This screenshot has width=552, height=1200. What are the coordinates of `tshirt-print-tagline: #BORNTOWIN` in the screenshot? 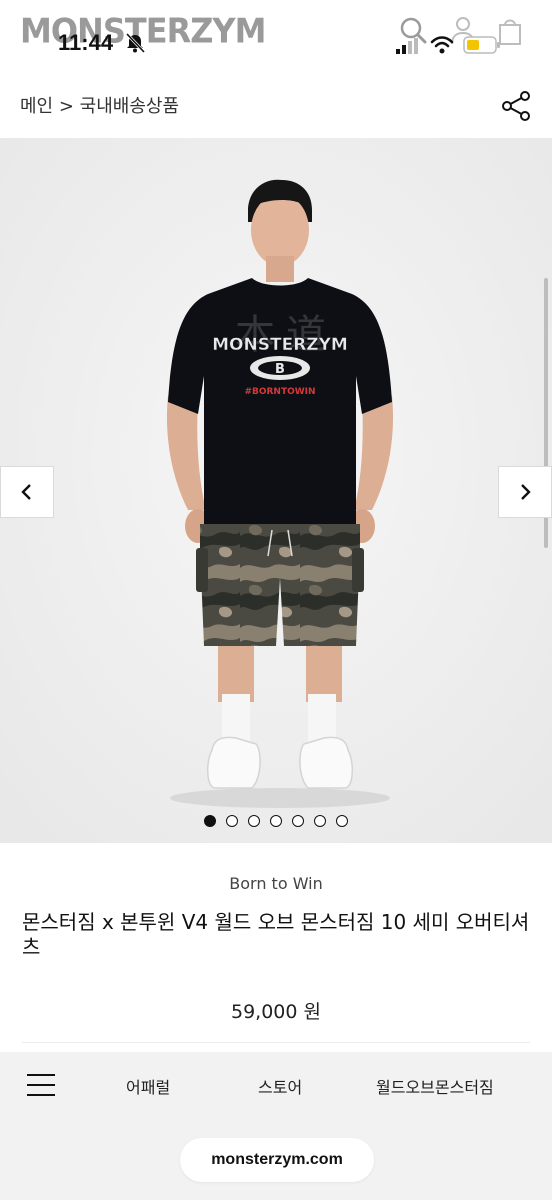 It's located at (279, 392).